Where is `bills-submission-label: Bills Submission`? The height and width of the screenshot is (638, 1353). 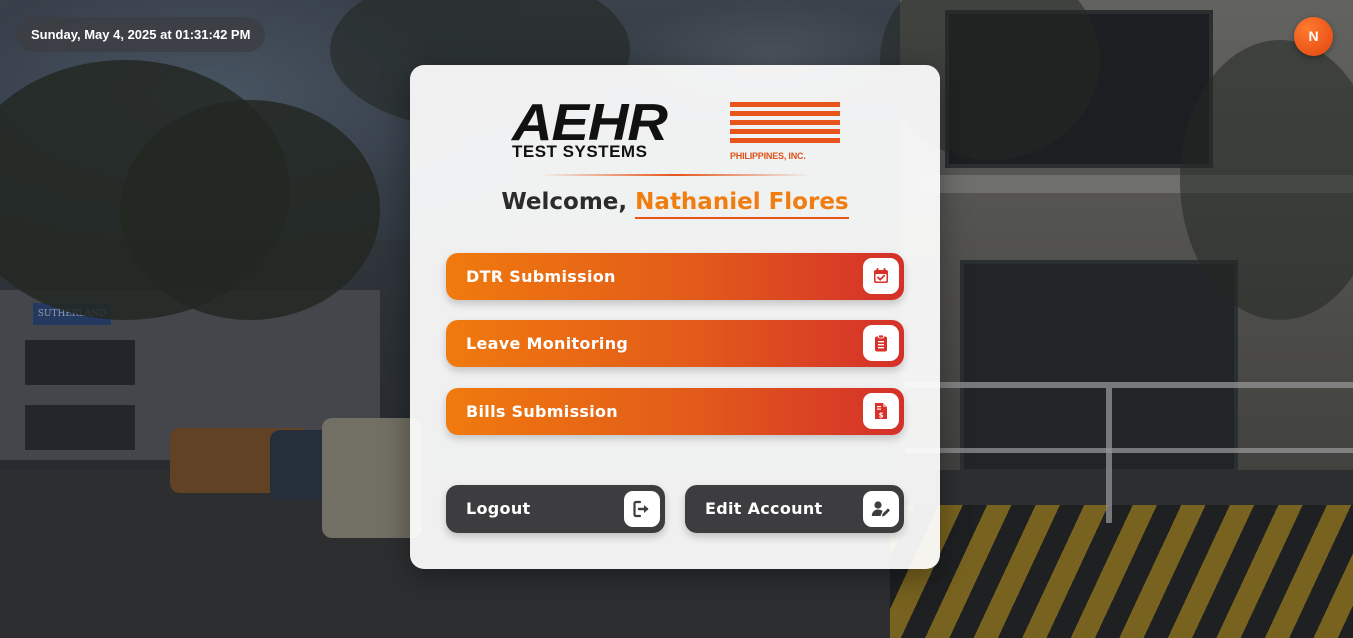
bills-submission-label: Bills Submission is located at coordinates (542, 411).